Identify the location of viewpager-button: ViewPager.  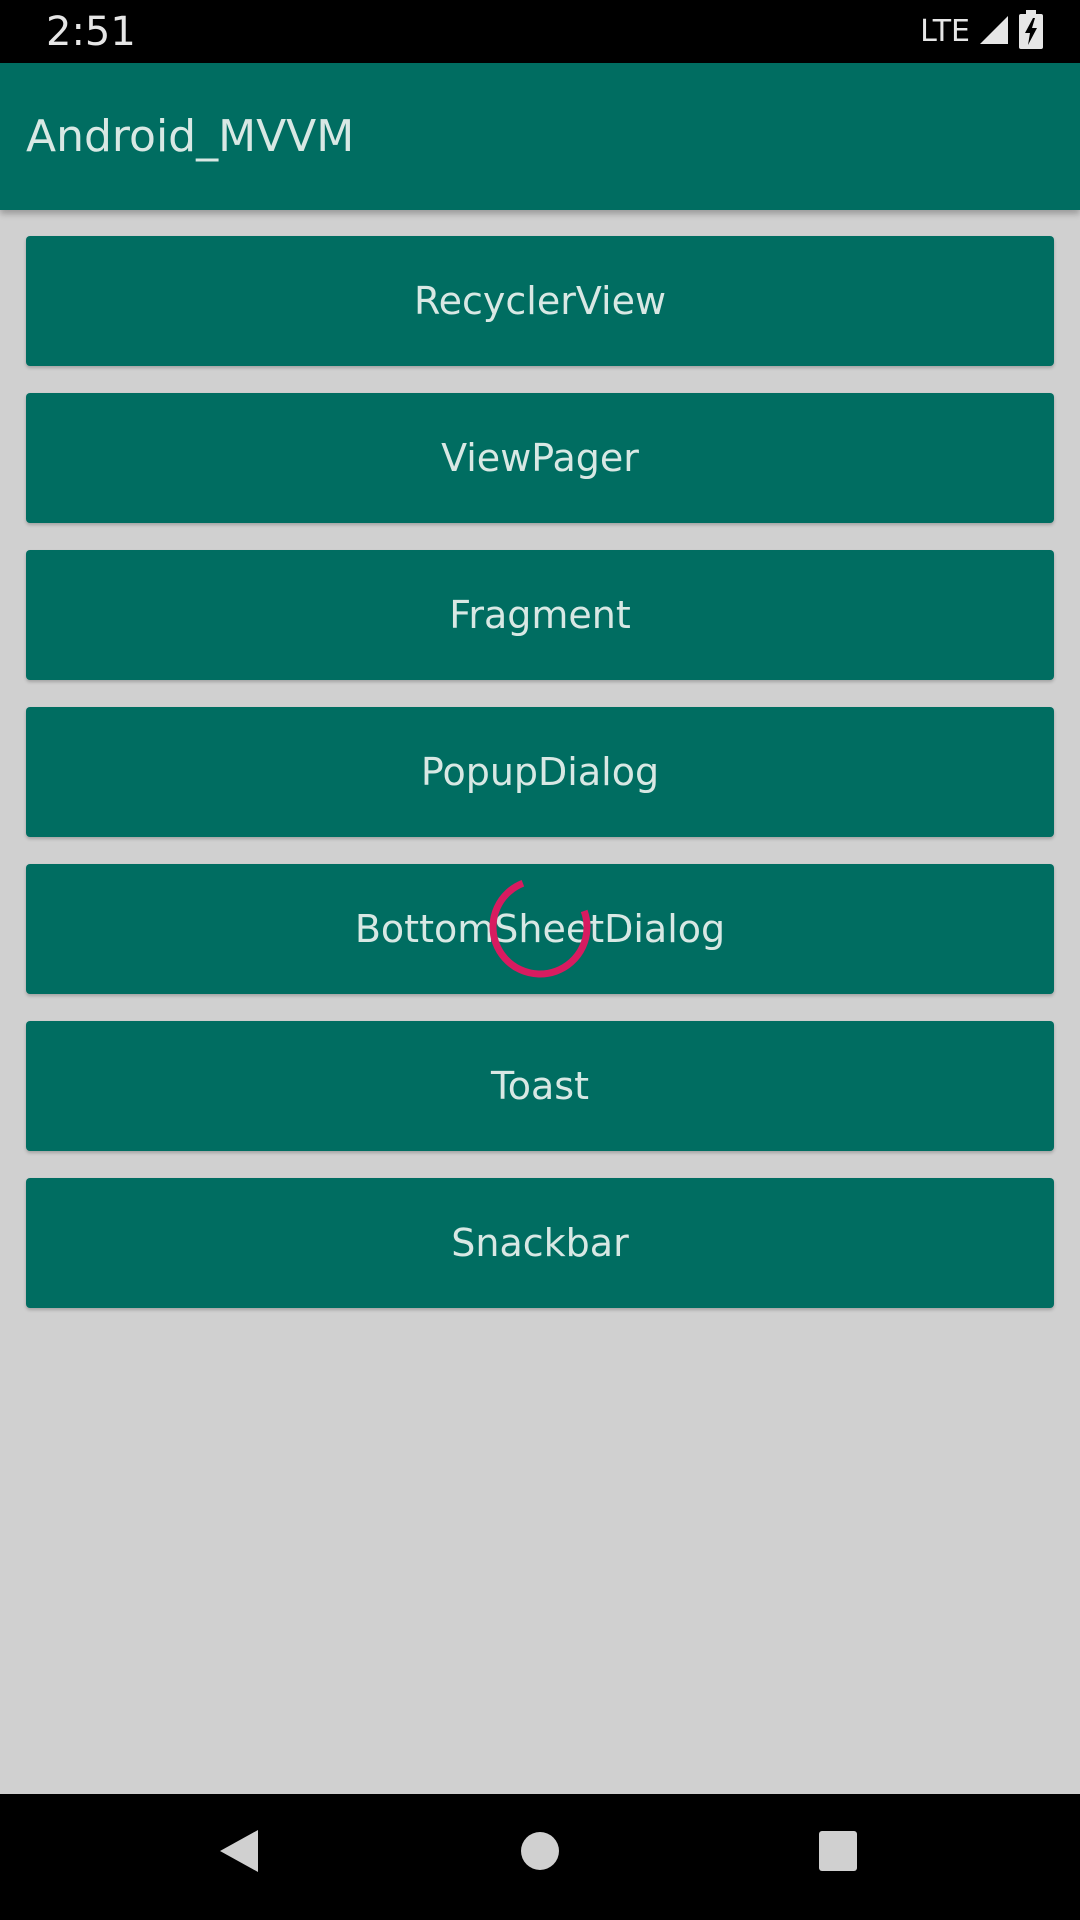
(540, 458).